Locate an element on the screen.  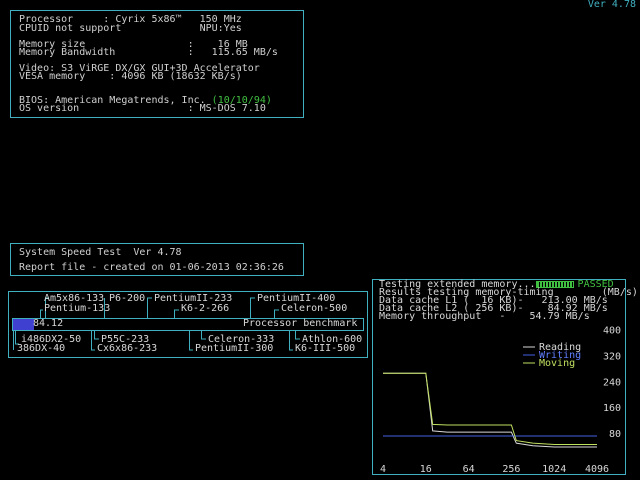
ref-cx6x86-233: Cx6x86-233 is located at coordinates (127, 348).